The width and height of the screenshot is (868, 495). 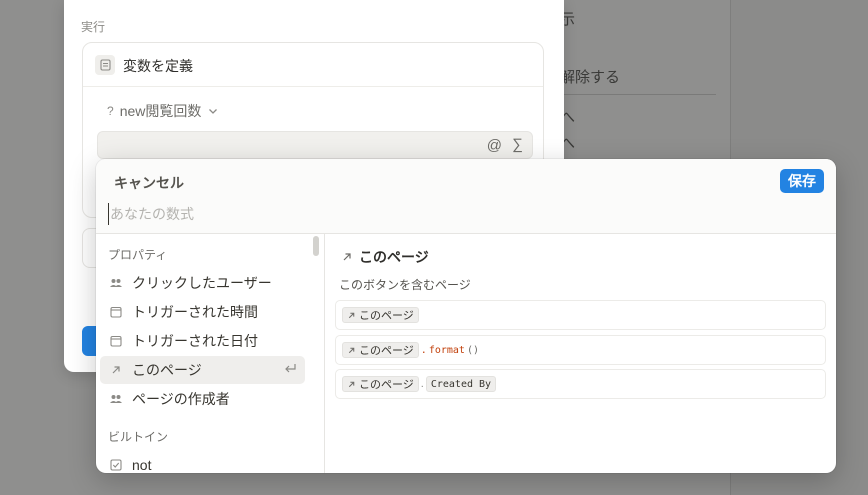 I want to click on property-chip: Created By, so click(x=461, y=384).